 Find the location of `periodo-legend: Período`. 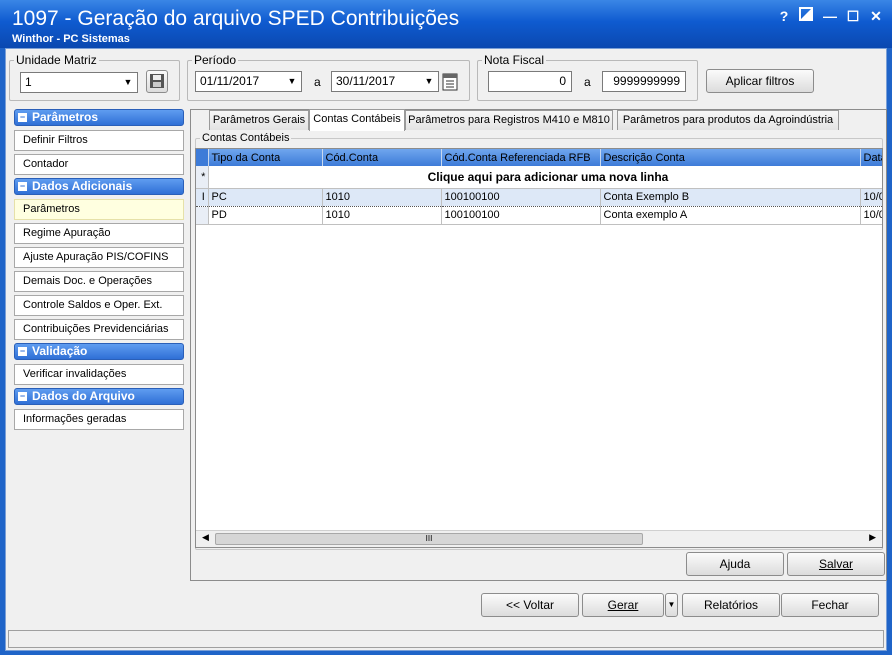

periodo-legend: Período is located at coordinates (215, 60).